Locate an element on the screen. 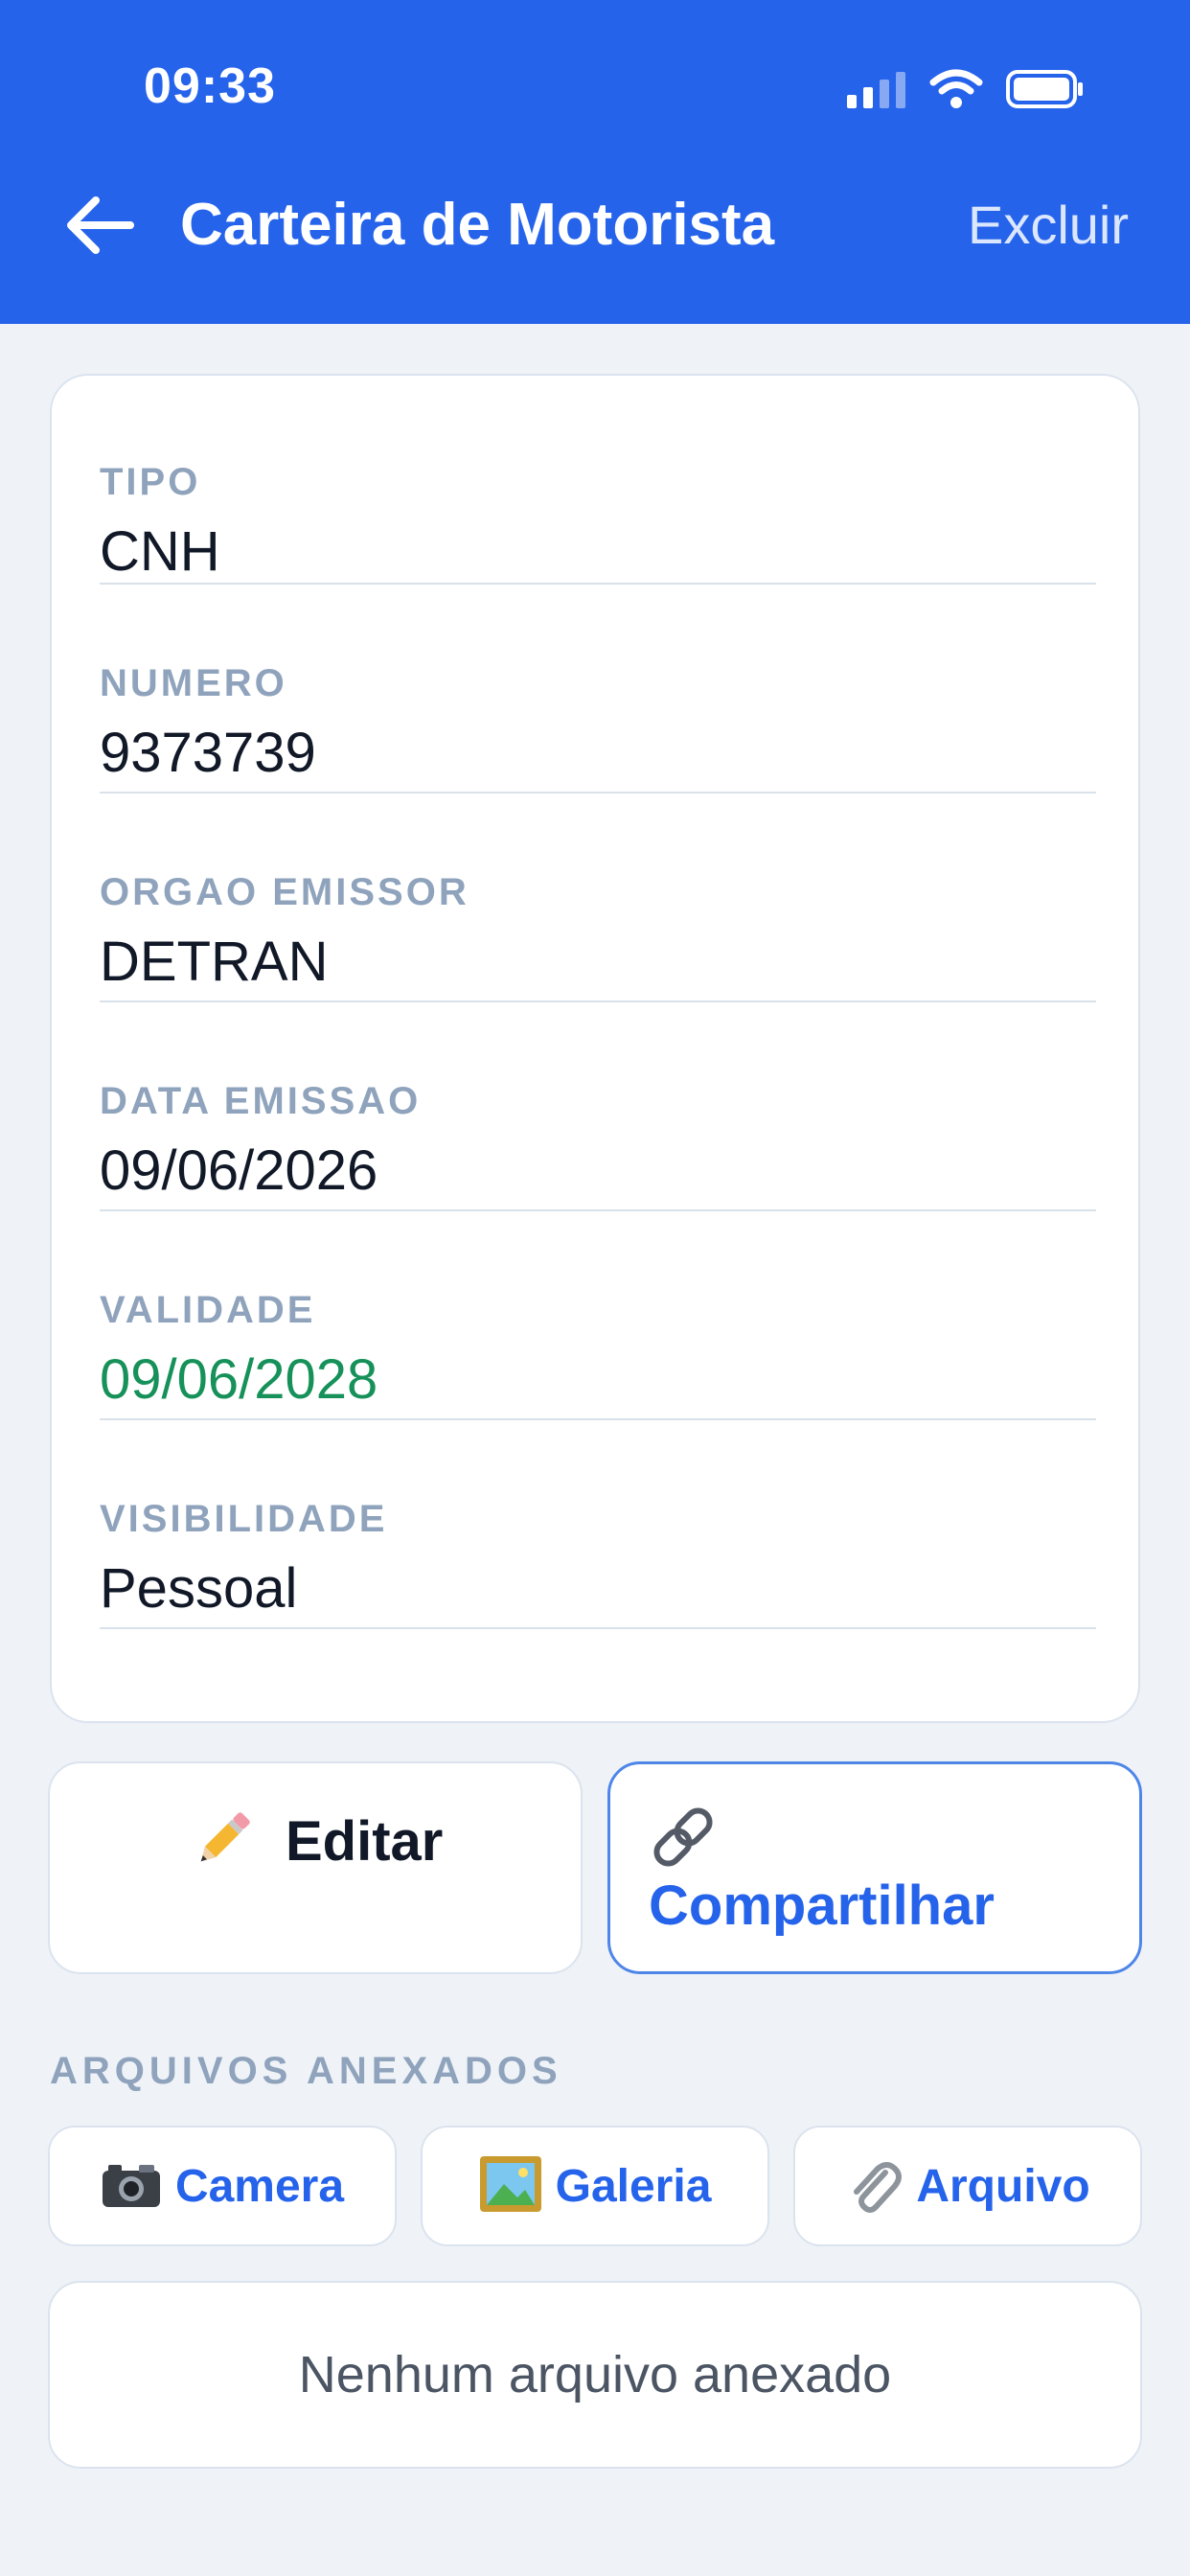  link-icon is located at coordinates (684, 1839).